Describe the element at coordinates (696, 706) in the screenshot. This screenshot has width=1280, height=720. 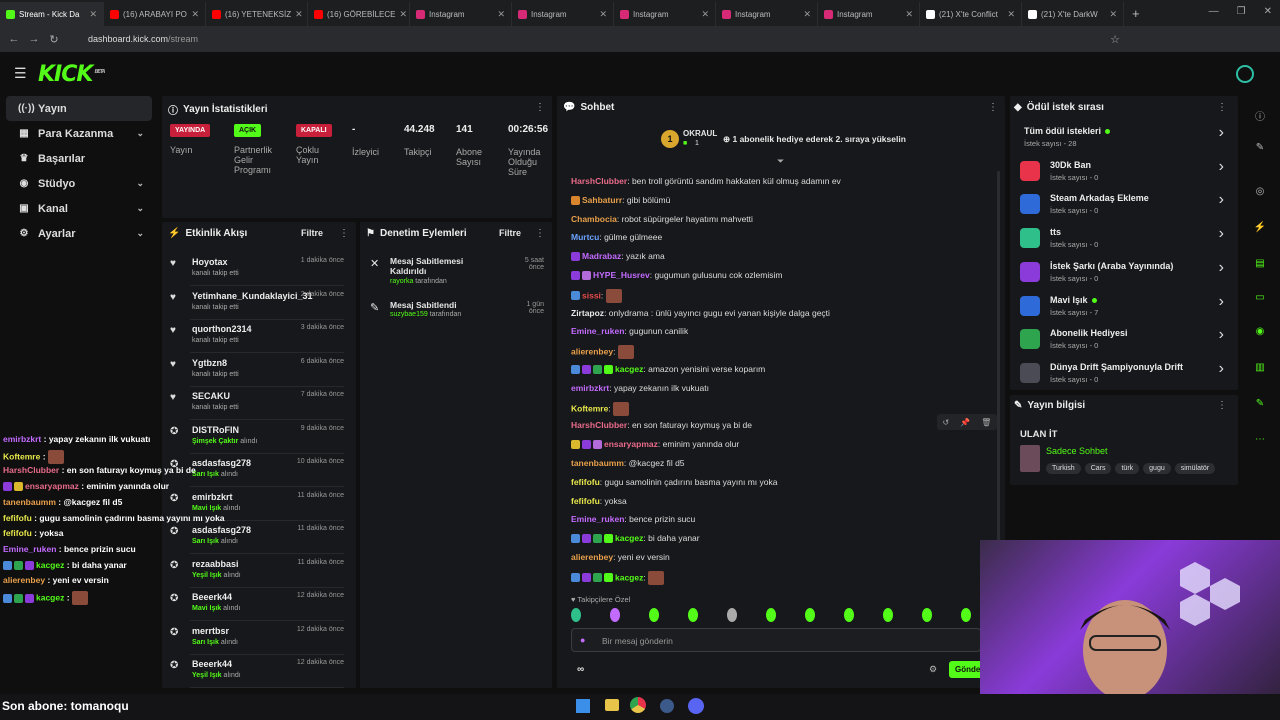
I see `discord-icon` at that location.